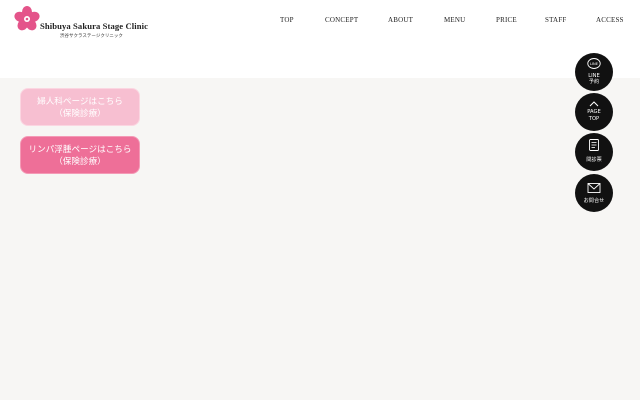  I want to click on sakura-logo-icon, so click(27, 18).